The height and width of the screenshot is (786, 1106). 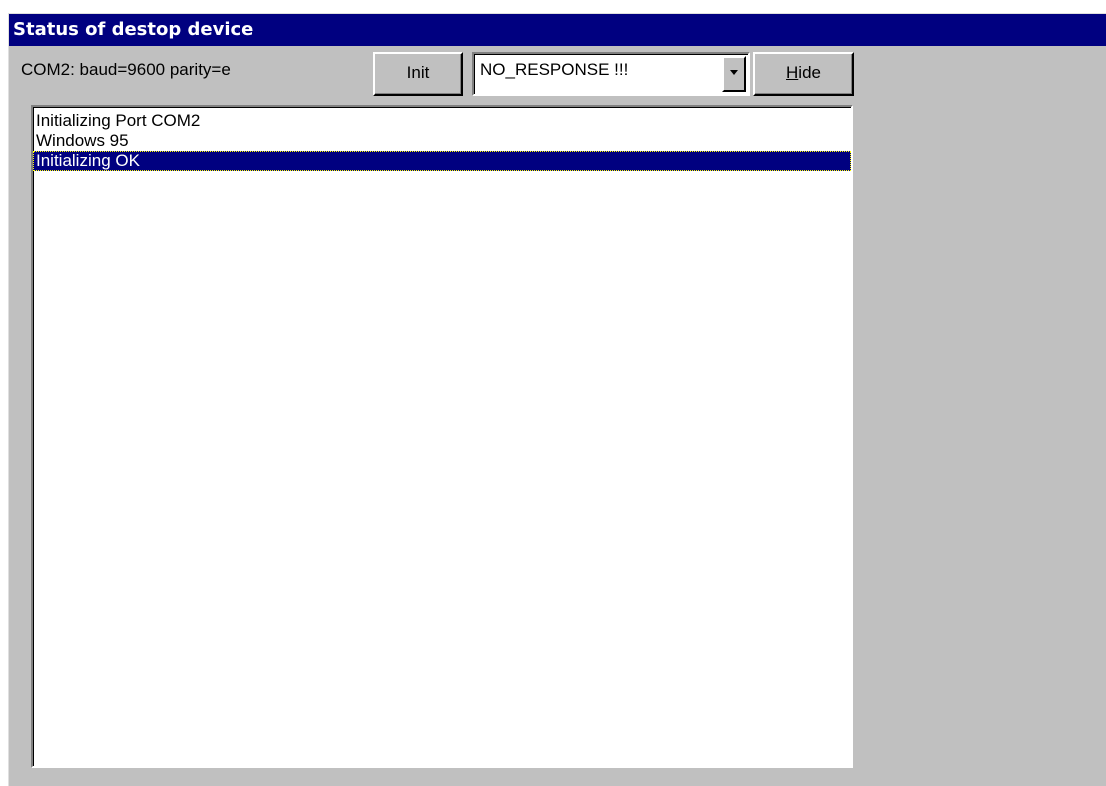 I want to click on window-title: Status of destop device, so click(x=557, y=30).